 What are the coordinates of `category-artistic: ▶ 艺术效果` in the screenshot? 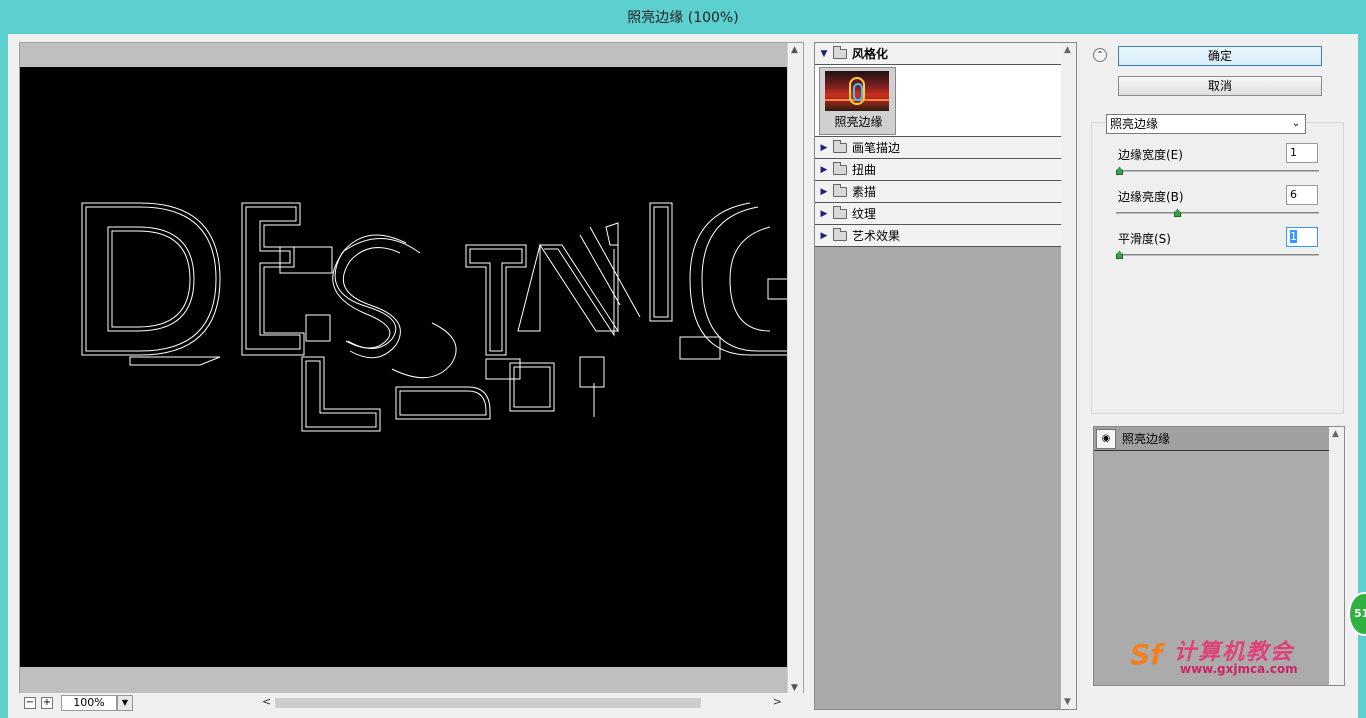 It's located at (938, 236).